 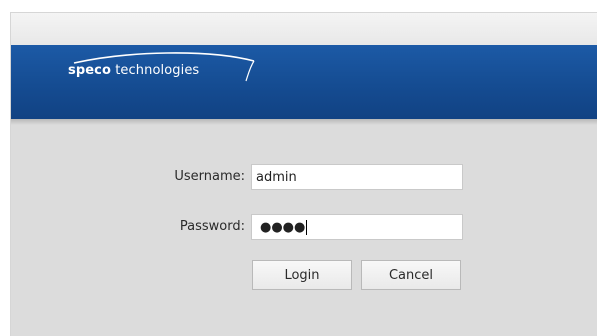 What do you see at coordinates (283, 227) in the screenshot?
I see `password-mask: ●●●●` at bounding box center [283, 227].